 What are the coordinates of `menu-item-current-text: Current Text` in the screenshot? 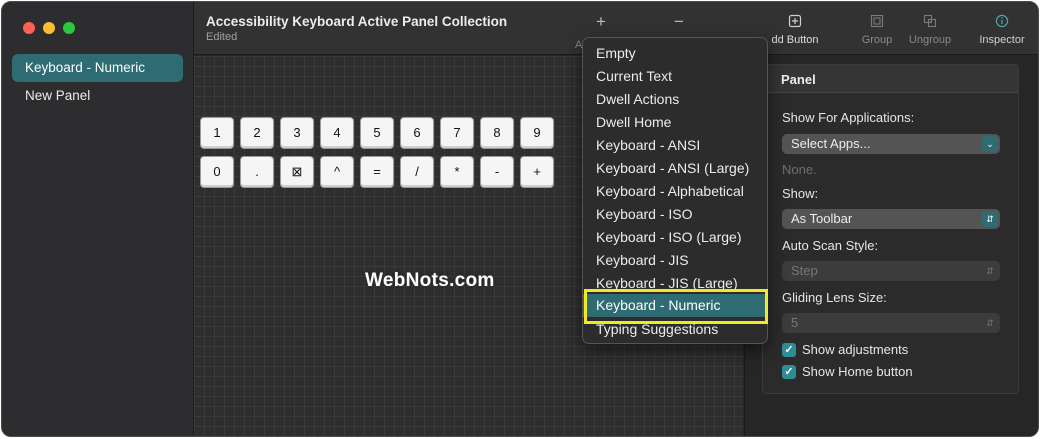 It's located at (675, 76).